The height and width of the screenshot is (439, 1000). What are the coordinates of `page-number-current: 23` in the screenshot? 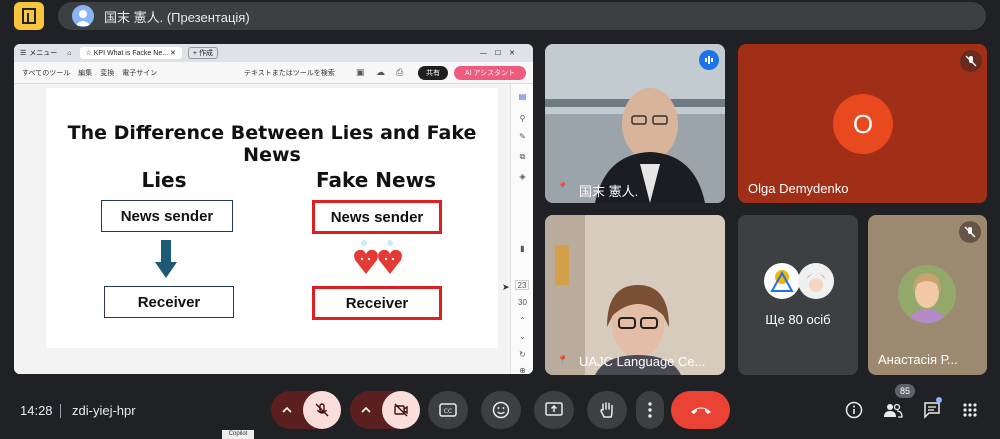 It's located at (522, 285).